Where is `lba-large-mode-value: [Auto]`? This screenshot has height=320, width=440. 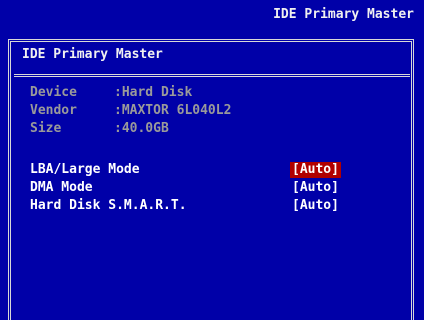 lba-large-mode-value: [Auto] is located at coordinates (315, 170).